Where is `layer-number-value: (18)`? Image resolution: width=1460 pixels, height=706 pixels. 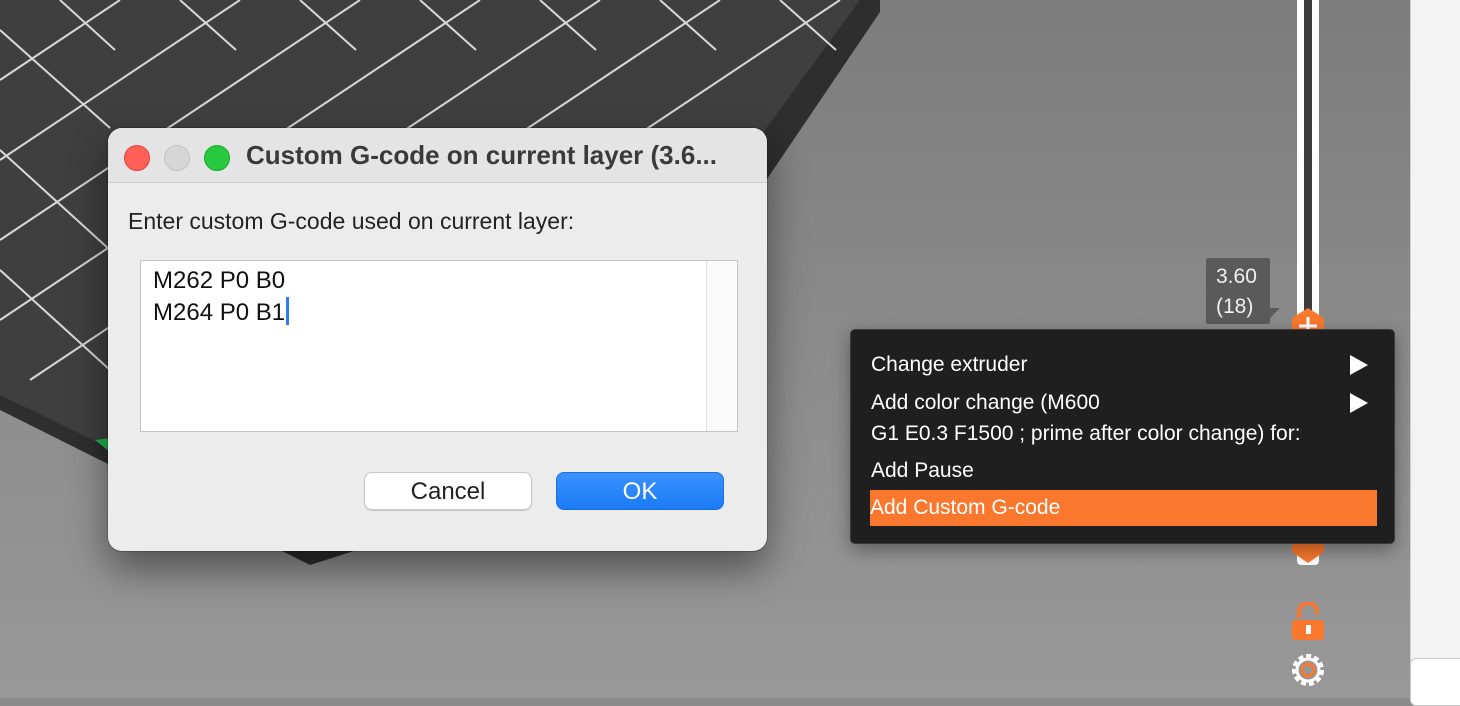
layer-number-value: (18) is located at coordinates (1235, 306).